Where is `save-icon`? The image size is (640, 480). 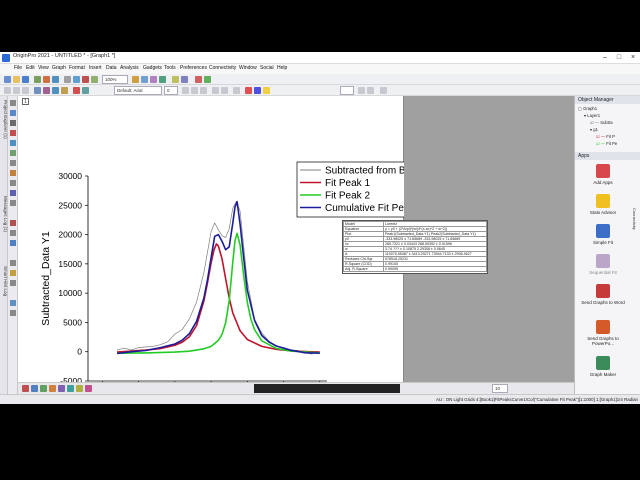 save-icon is located at coordinates (25, 79).